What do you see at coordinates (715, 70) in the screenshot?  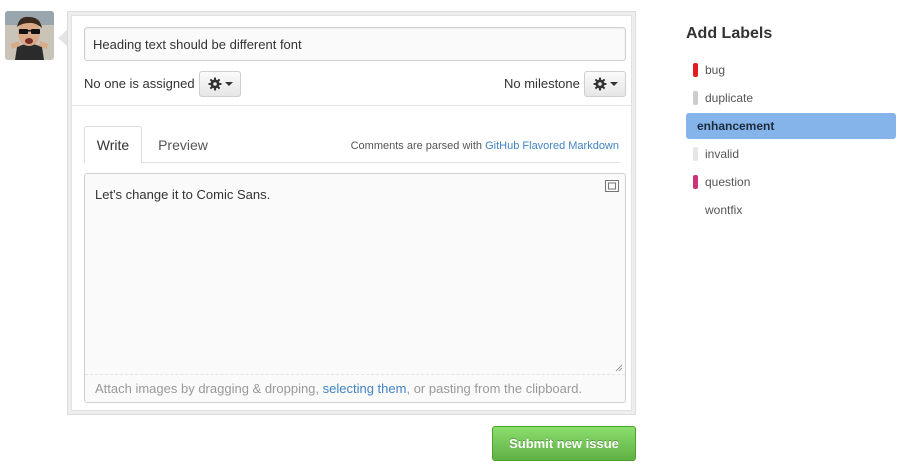 I see `label-name: bug` at bounding box center [715, 70].